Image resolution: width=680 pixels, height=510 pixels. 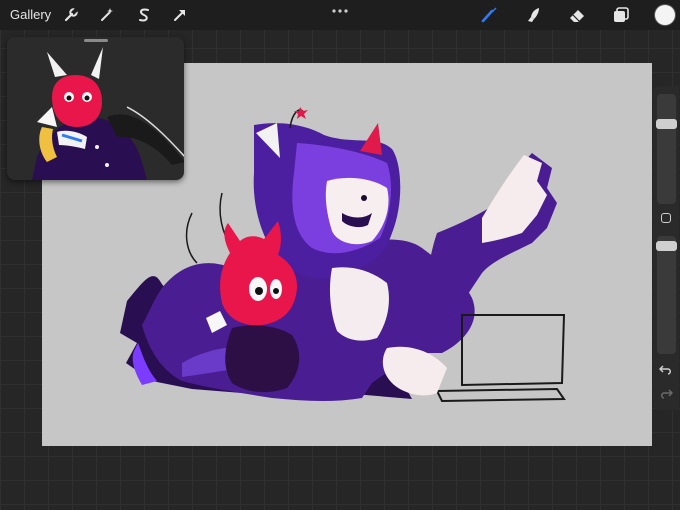 I want to click on brush-sidebar, so click(x=666, y=248).